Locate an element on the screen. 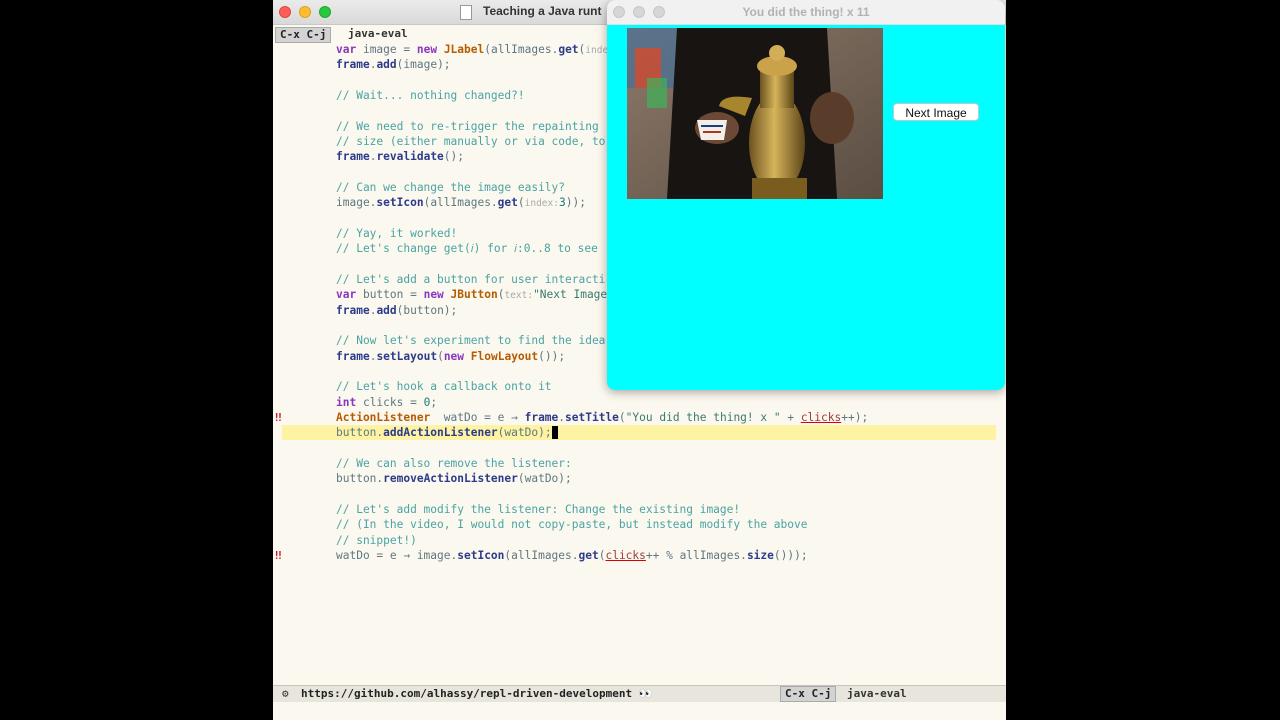  code-token: clicks is located at coordinates (625, 555).